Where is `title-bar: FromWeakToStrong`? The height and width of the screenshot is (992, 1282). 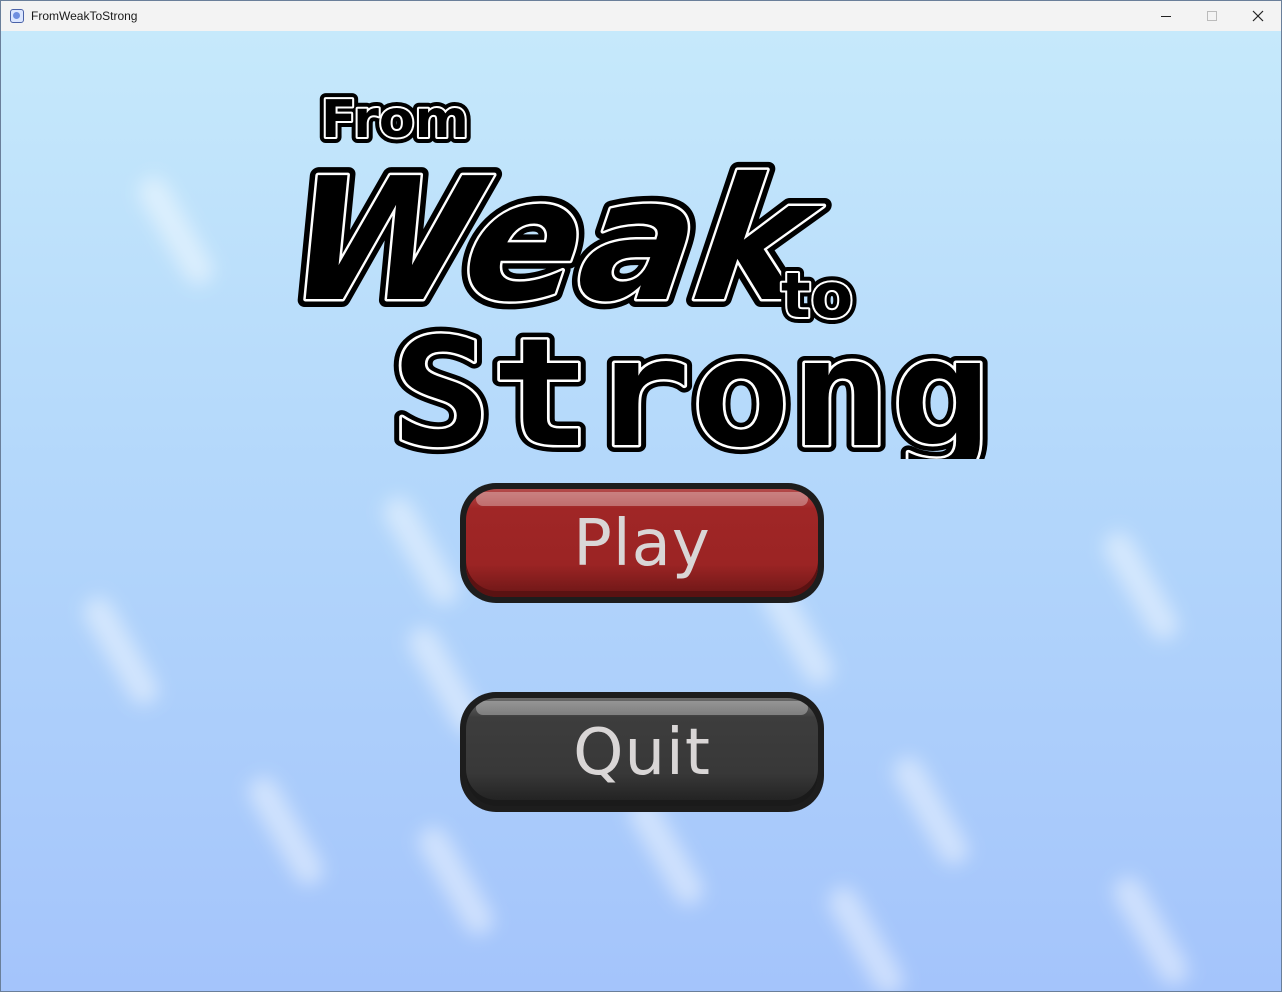
title-bar: FromWeakToStrong is located at coordinates (641, 16).